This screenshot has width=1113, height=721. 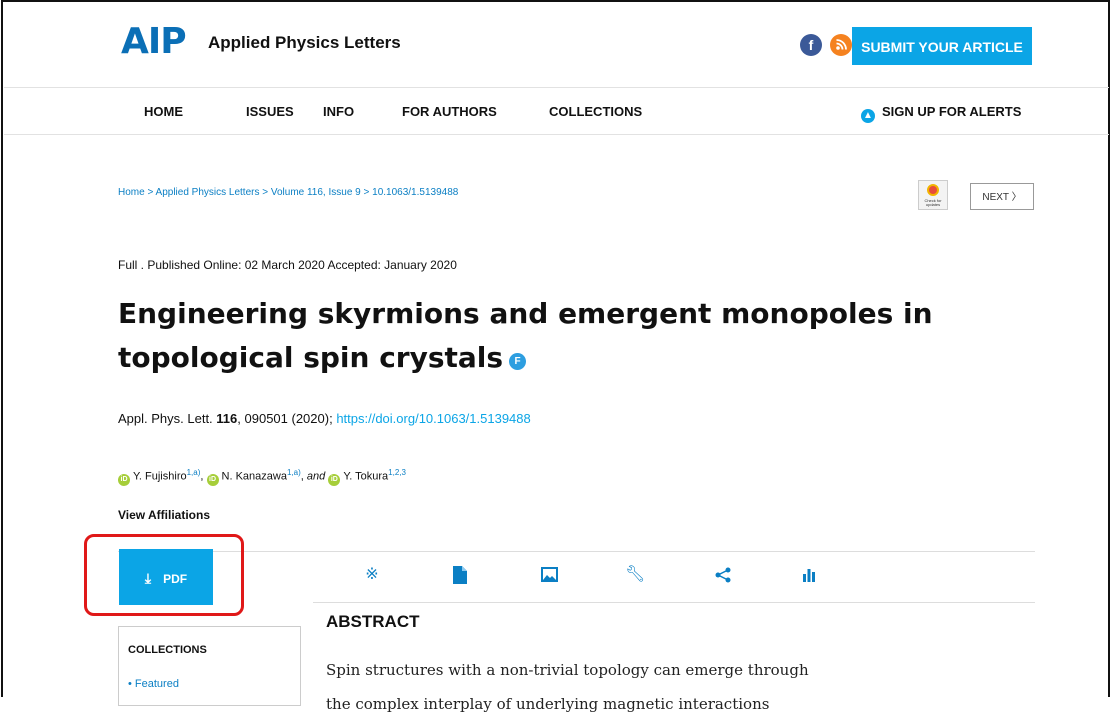 I want to click on collection-item-label: Featured, so click(x=156, y=684).